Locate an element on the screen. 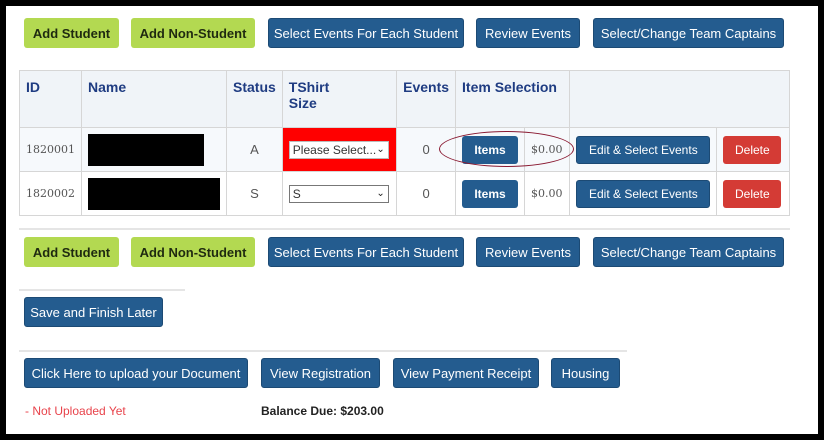 The width and height of the screenshot is (824, 440). tshirt-size-select: Please Select... ⌄ is located at coordinates (338, 149).